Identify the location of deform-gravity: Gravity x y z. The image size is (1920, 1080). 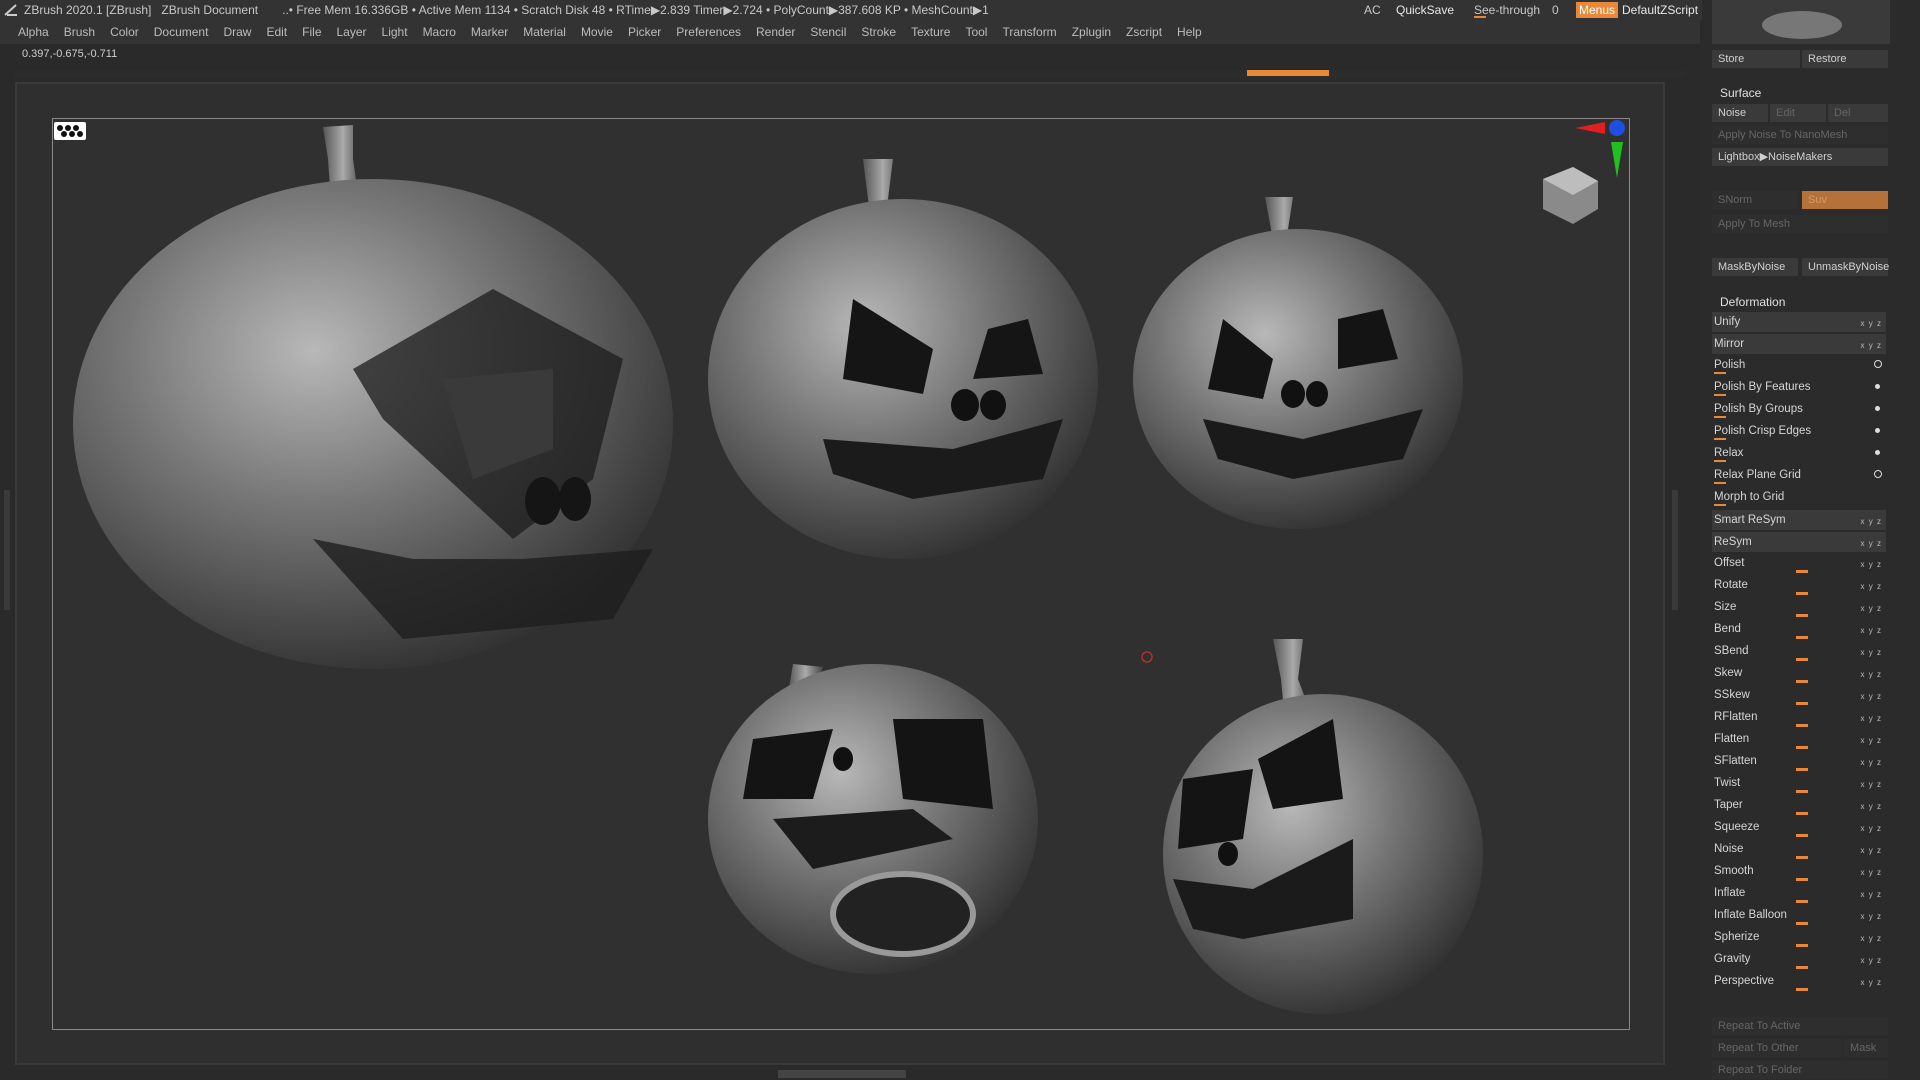
(1799, 959).